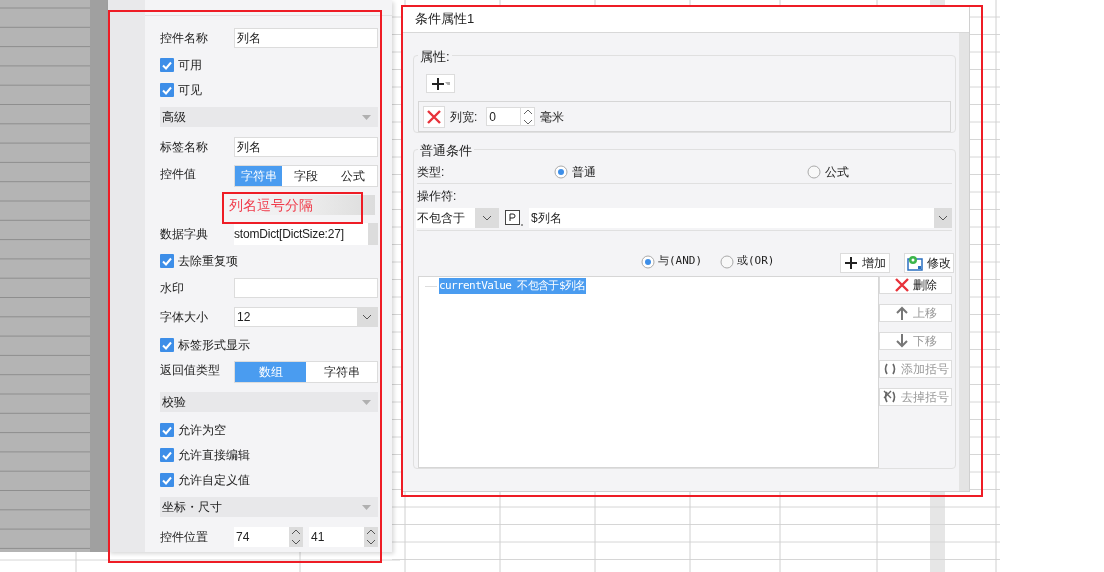 Image resolution: width=1104 pixels, height=572 pixels. I want to click on checkbox-label: 可见, so click(190, 90).